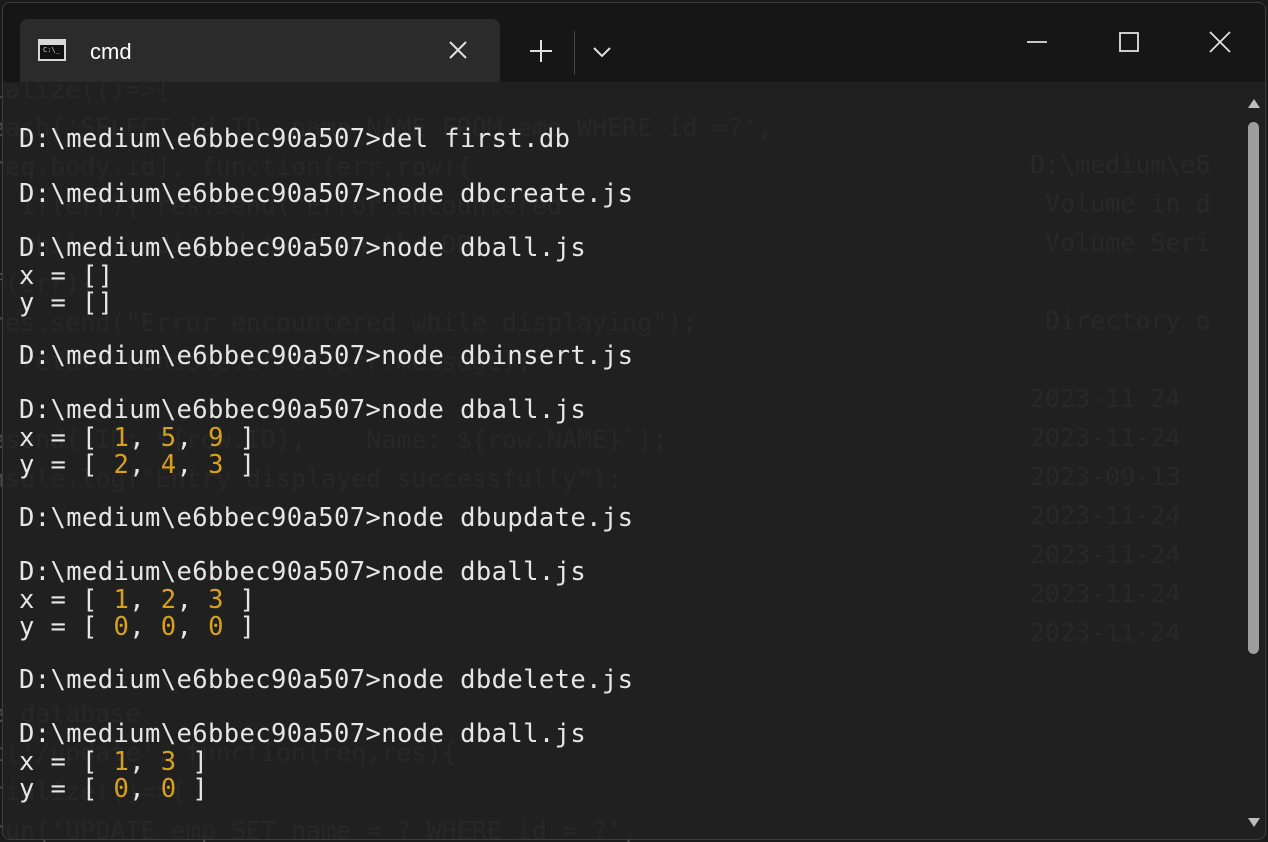  What do you see at coordinates (52, 50) in the screenshot?
I see `command-prompt-icon: C:\_` at bounding box center [52, 50].